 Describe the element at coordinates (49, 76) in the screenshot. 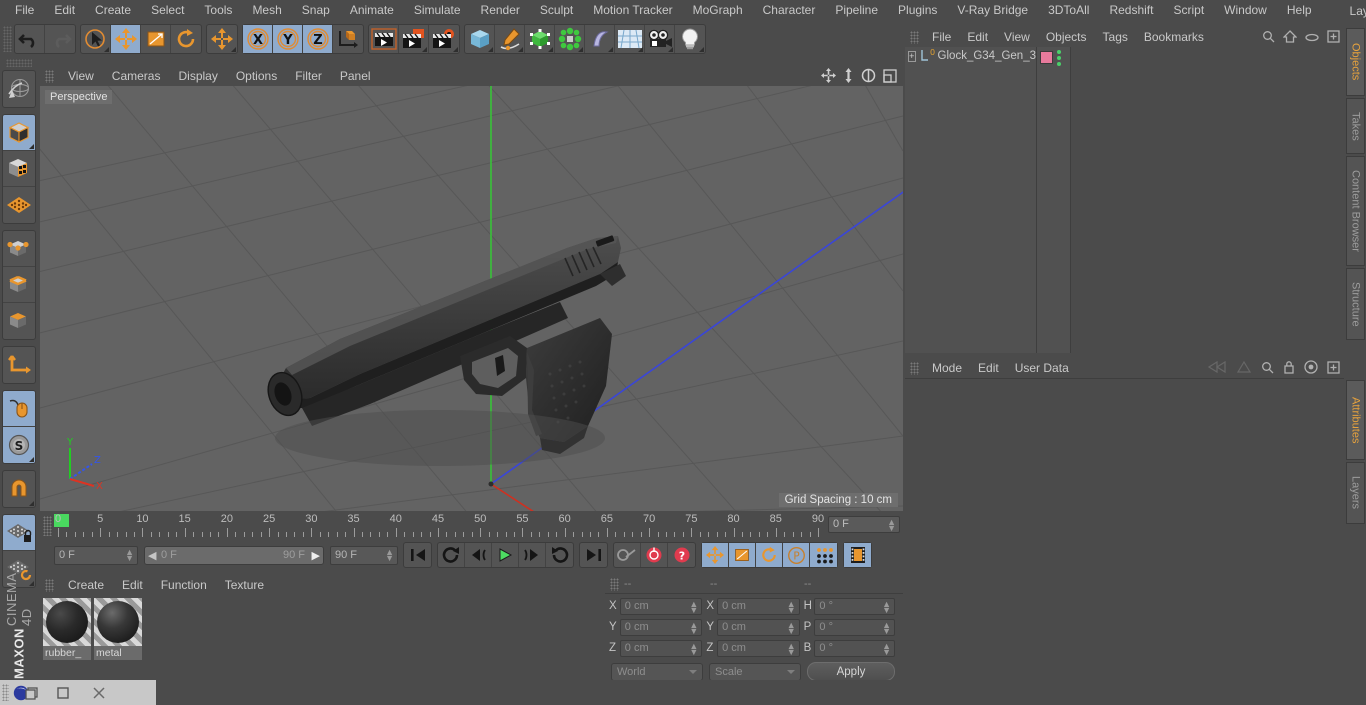

I see `viewport-grip` at that location.